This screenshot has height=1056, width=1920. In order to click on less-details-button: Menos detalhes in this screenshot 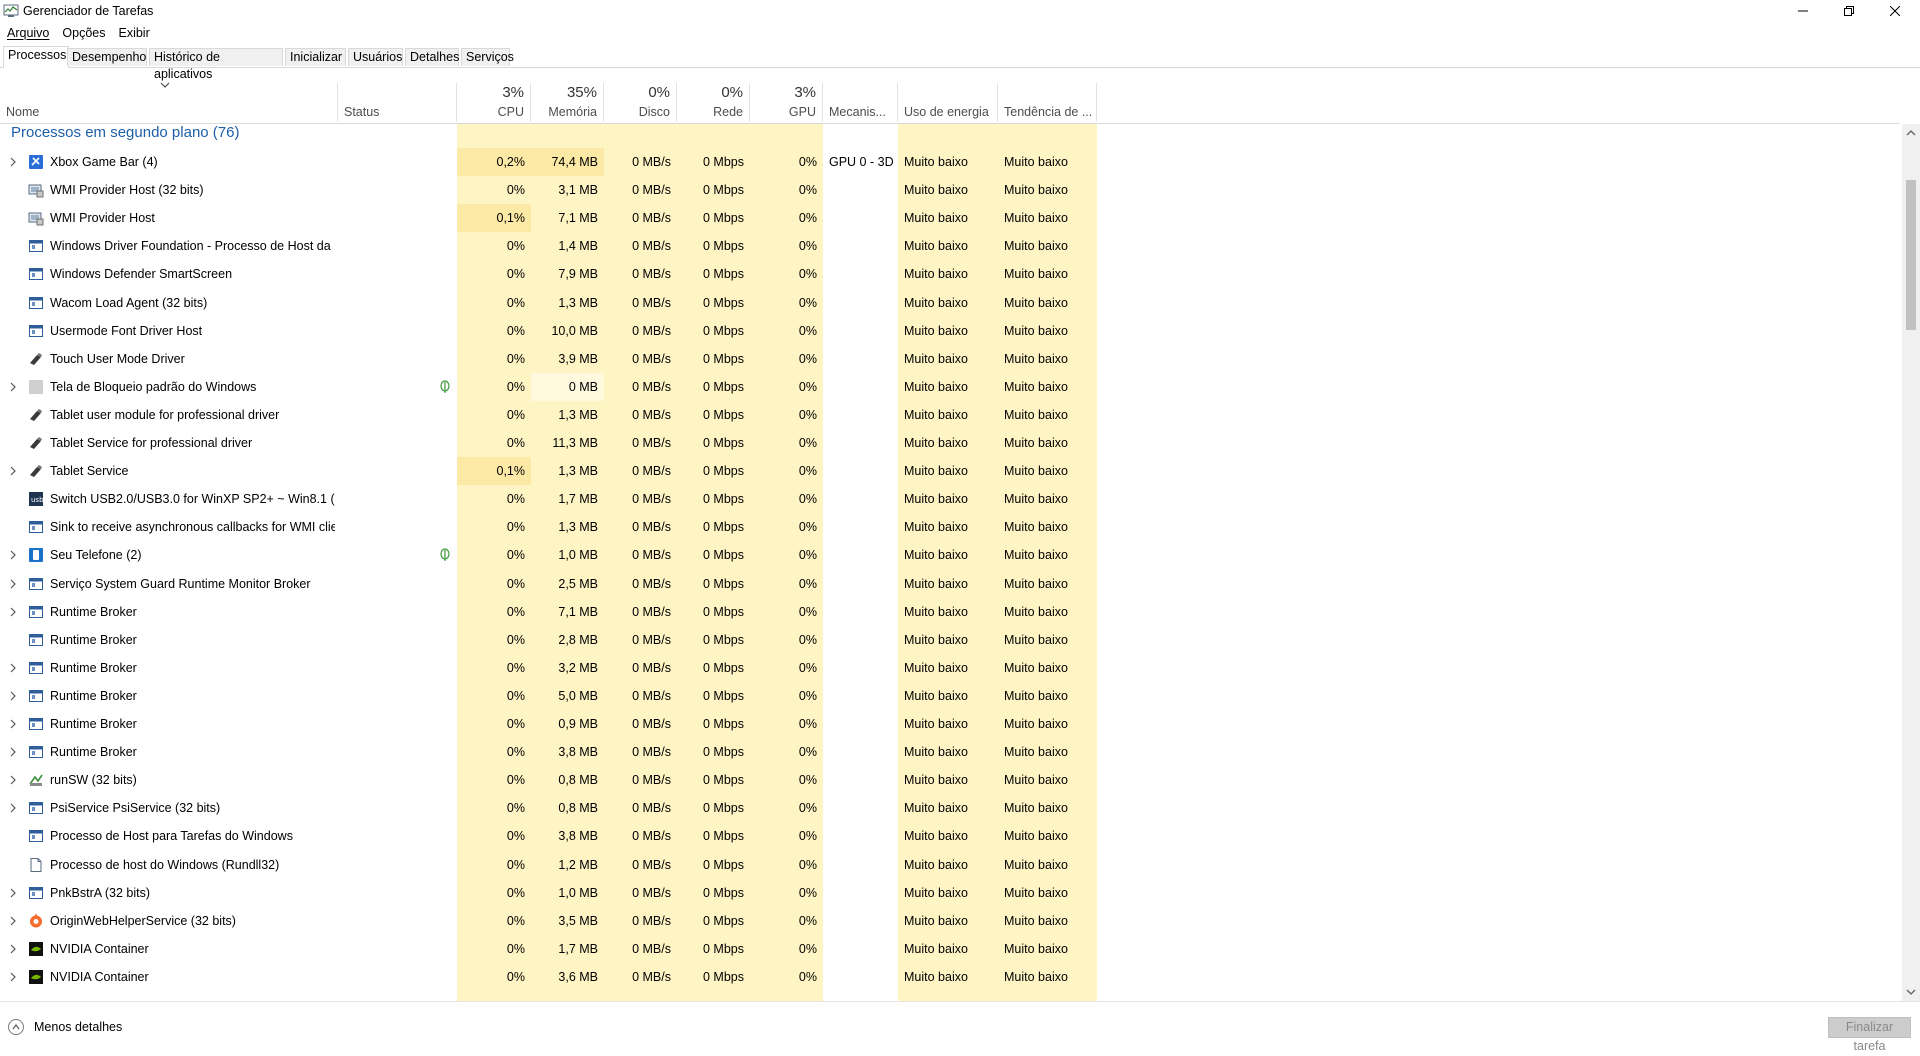, I will do `click(65, 1027)`.